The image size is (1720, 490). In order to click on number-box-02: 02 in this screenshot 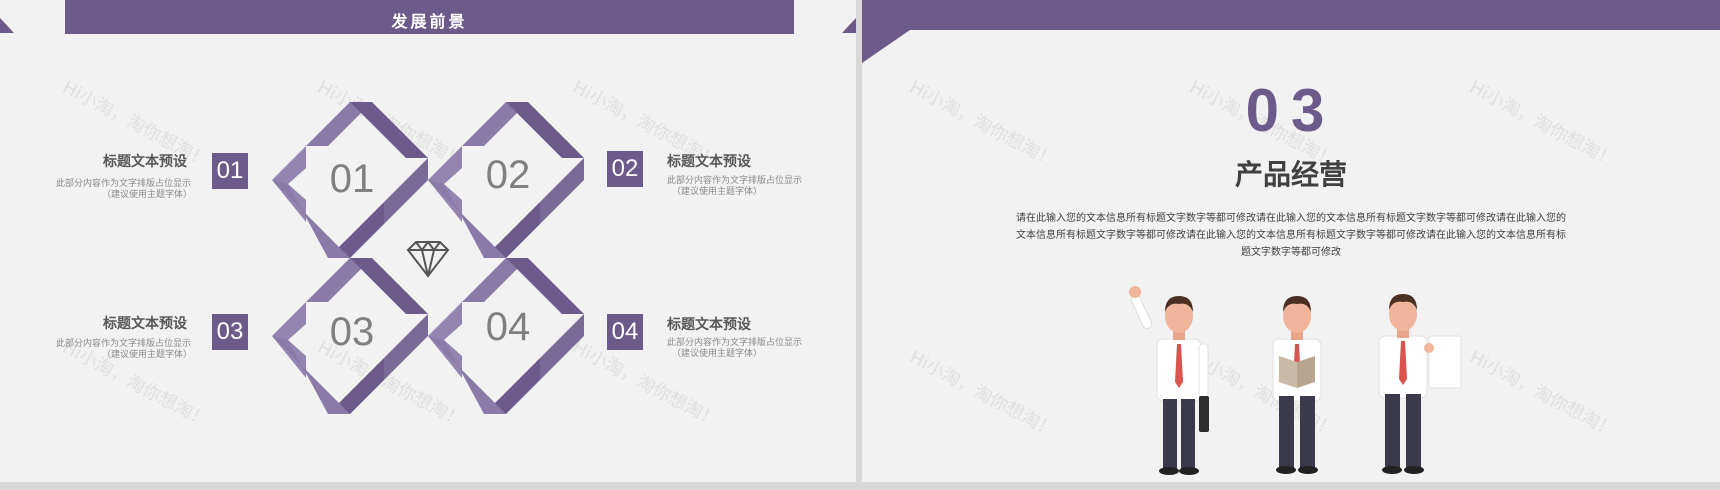, I will do `click(625, 169)`.